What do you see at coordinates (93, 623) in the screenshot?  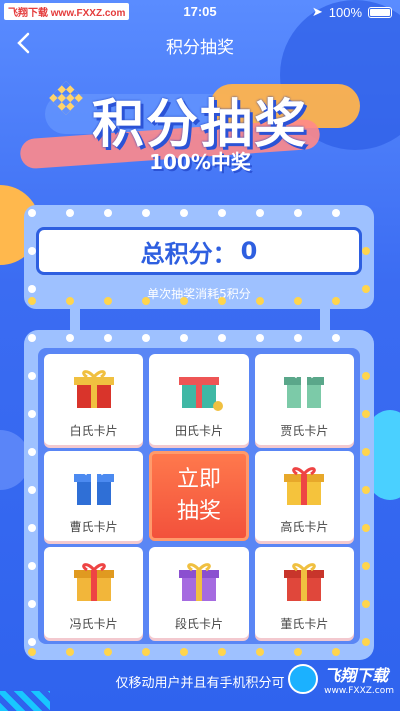 I see `prize-name: 冯氏卡片` at bounding box center [93, 623].